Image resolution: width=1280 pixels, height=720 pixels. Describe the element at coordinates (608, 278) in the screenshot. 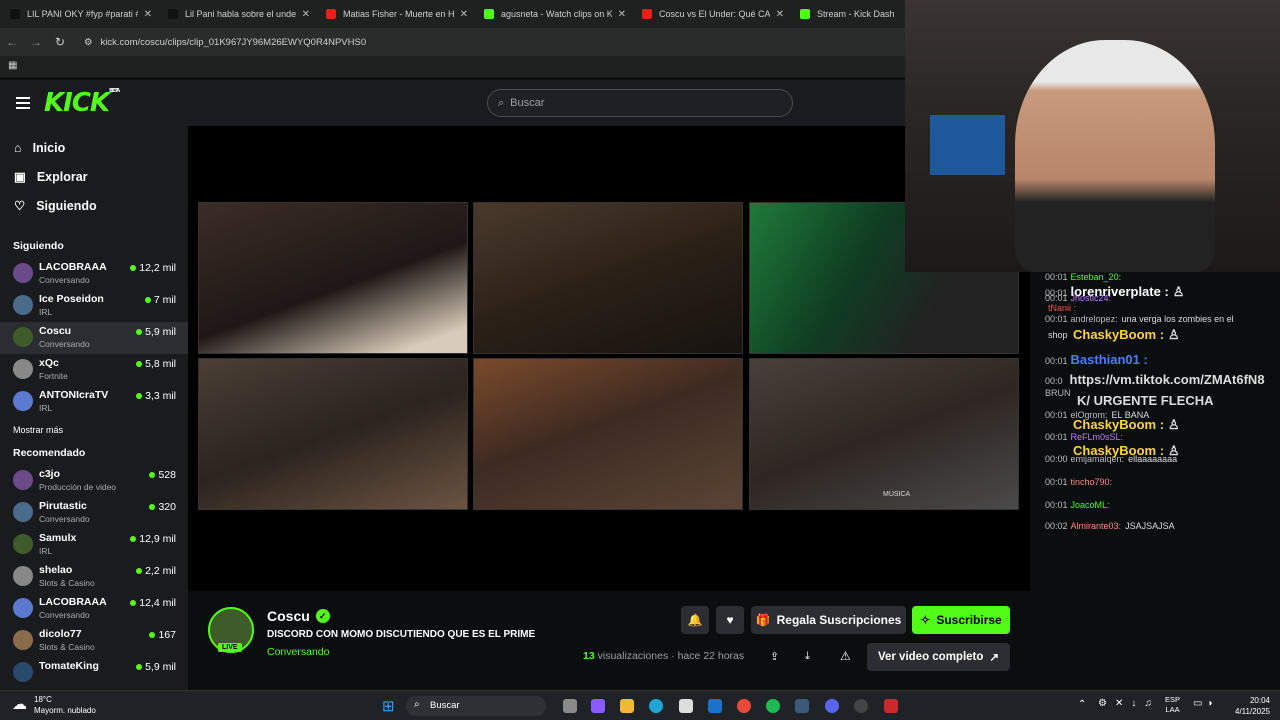

I see `video-tile` at that location.